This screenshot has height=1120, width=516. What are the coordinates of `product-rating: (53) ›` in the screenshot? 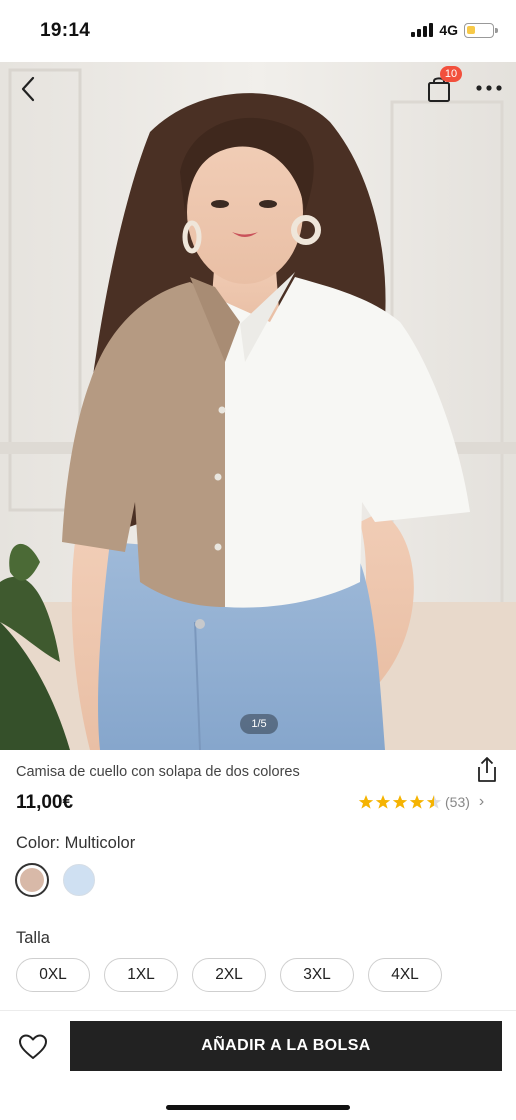 It's located at (421, 802).